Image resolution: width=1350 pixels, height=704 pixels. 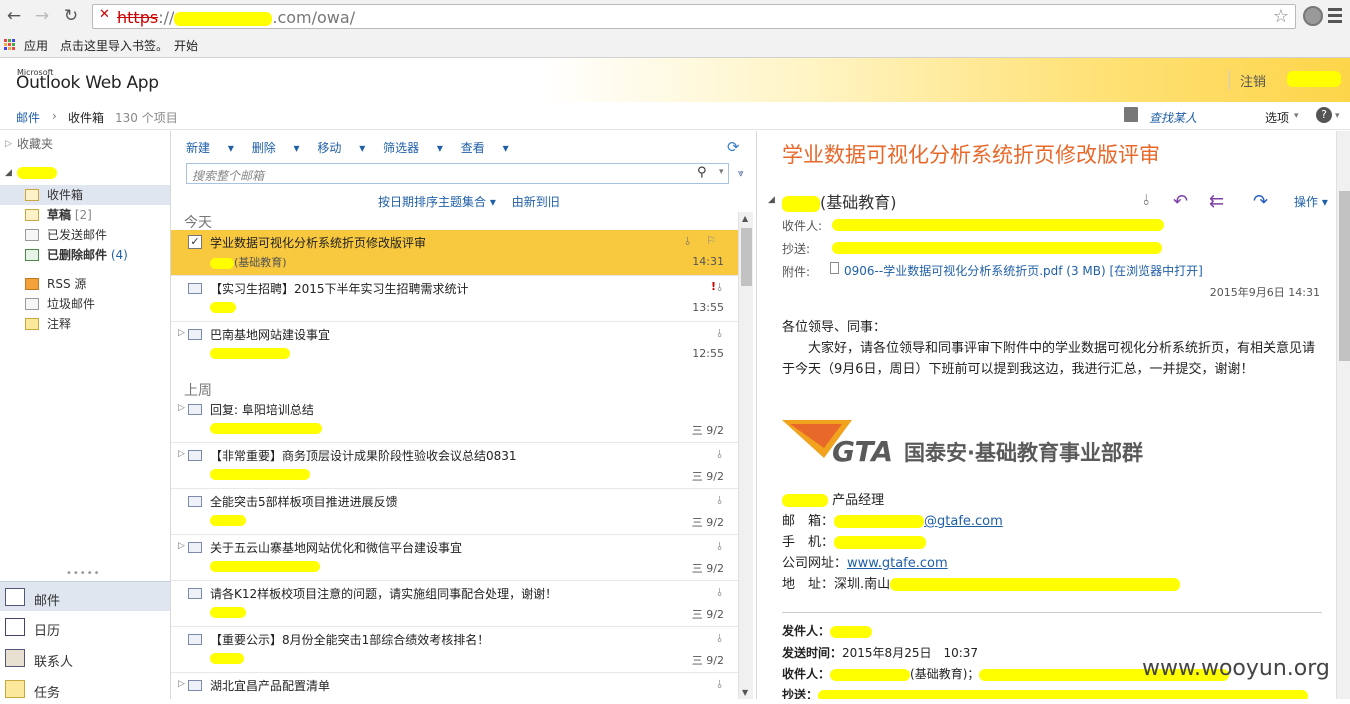 What do you see at coordinates (733, 147) in the screenshot?
I see `refresh-icon: ⟳` at bounding box center [733, 147].